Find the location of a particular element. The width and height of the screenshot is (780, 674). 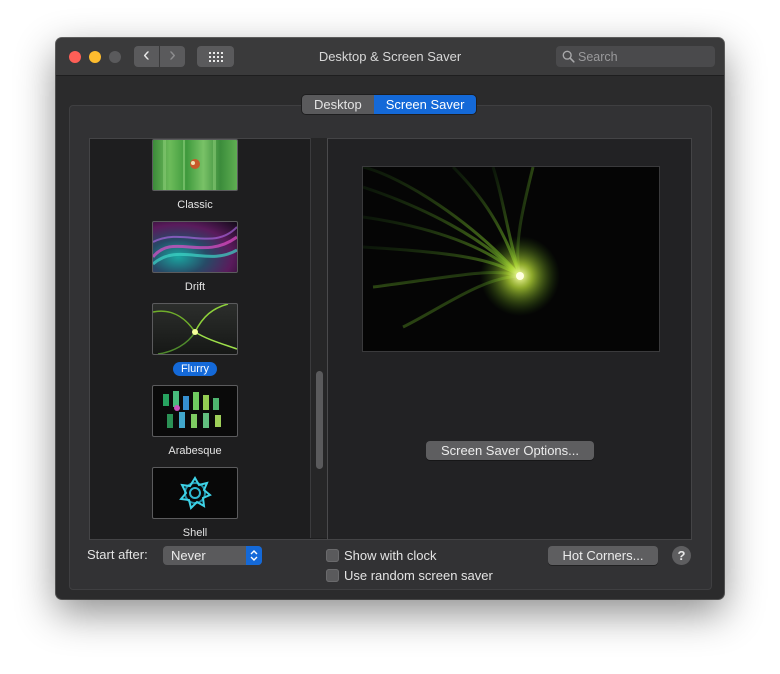

tab-screen-saver: Screen Saver is located at coordinates (425, 104).